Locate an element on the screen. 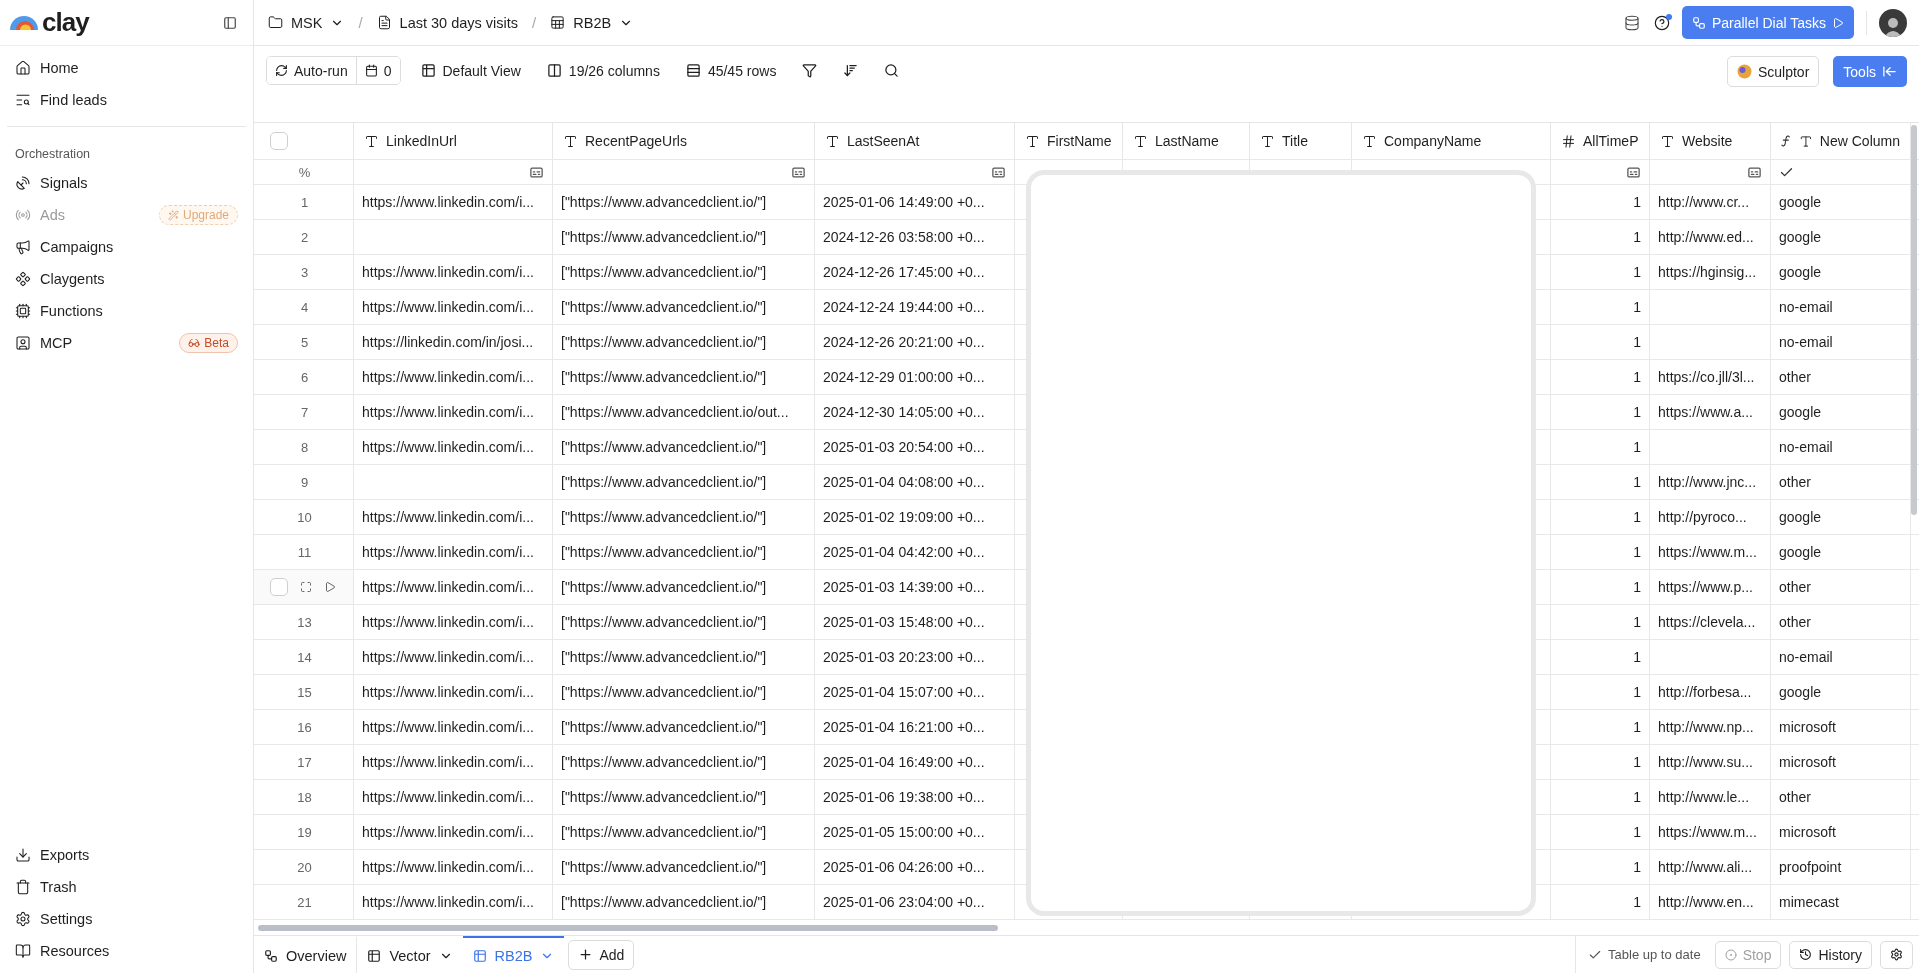  vertical-scrollbar is located at coordinates (1914, 320).